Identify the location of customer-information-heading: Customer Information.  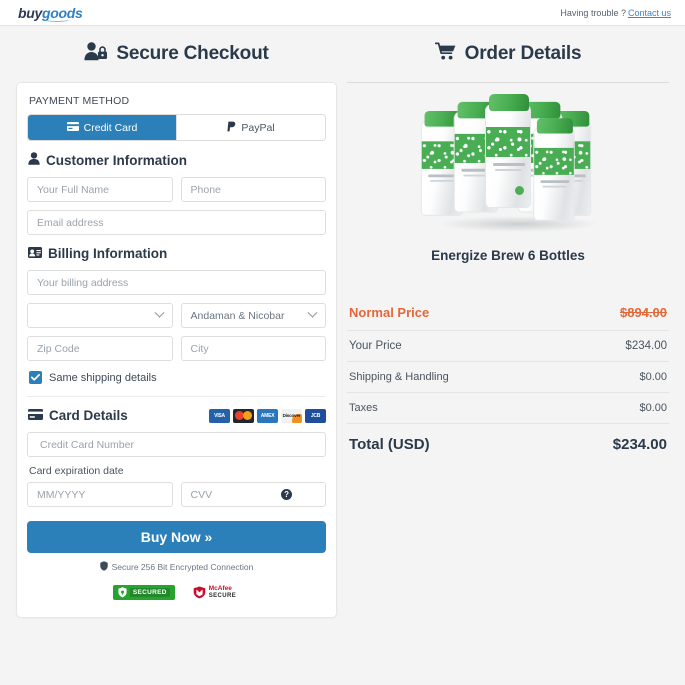
(177, 160).